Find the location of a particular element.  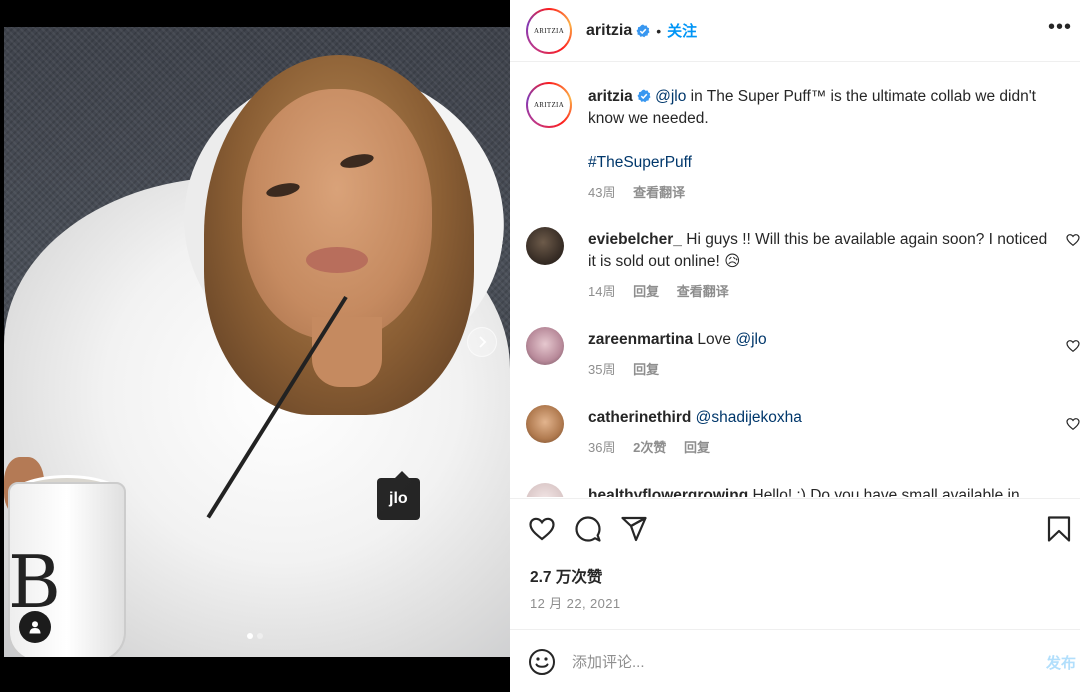

comment-body: catherinethird @shadijekoxha 36周 2次赞 回复 is located at coordinates (818, 433).